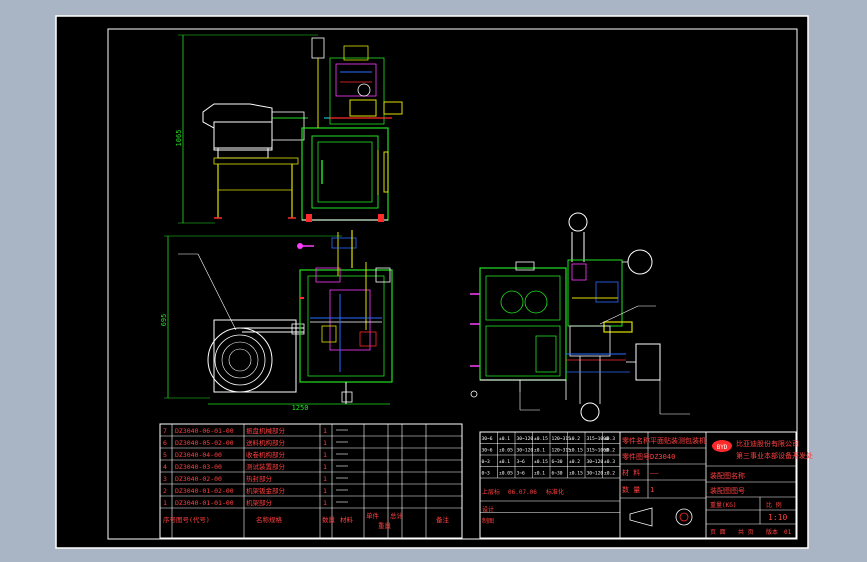  I want to click on parts-header-code: 图号(代号), so click(193, 519).